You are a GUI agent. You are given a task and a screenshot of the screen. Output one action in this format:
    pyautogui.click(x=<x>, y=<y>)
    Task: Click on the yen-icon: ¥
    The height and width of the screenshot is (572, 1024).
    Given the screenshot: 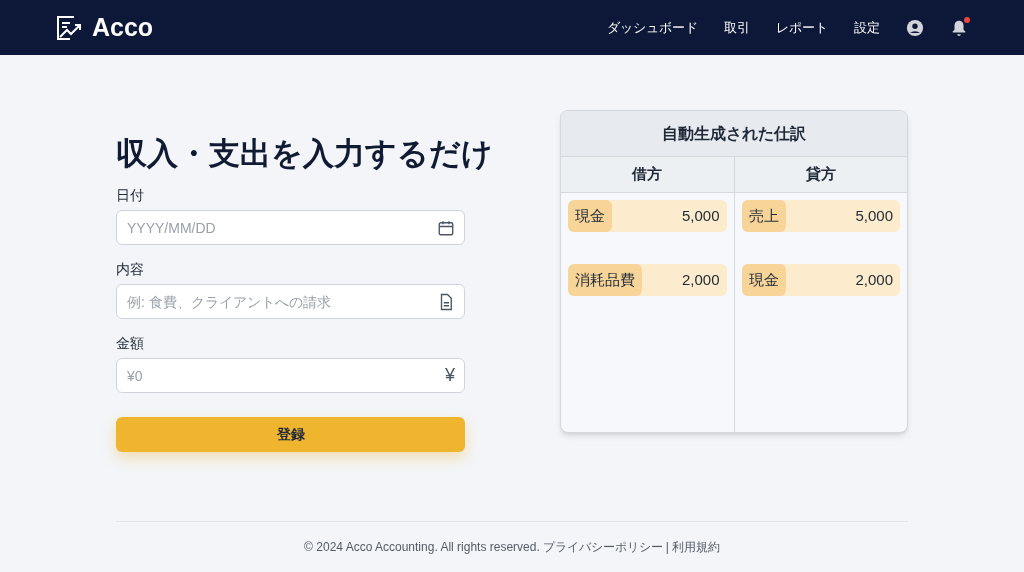 What is the action you would take?
    pyautogui.click(x=450, y=376)
    